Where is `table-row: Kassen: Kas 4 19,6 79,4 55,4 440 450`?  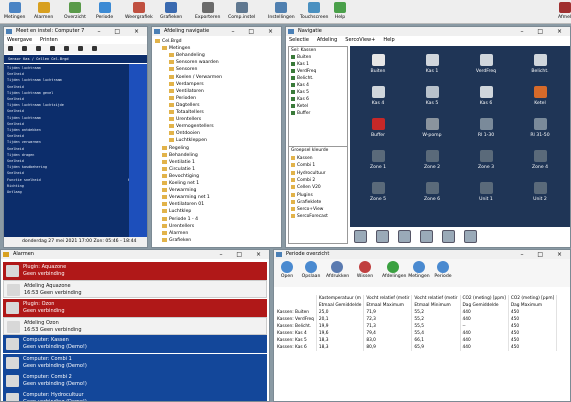 table-row: Kassen: Kas 4 19,6 79,4 55,4 440 450 is located at coordinates (416, 333).